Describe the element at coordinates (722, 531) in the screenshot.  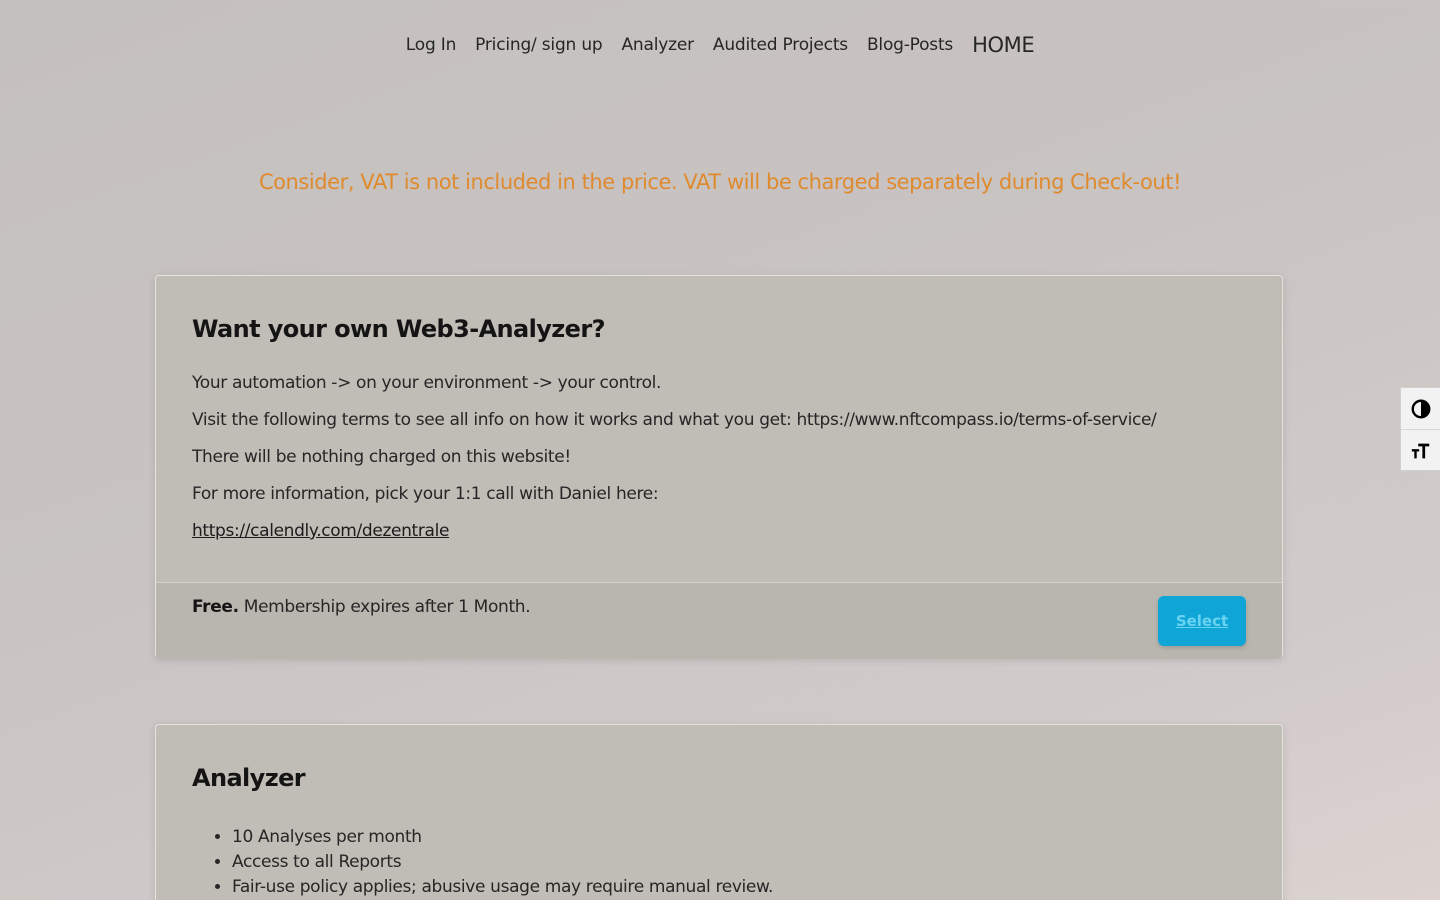
I see `plan-paragraph: https://calendly.com/dezentrale` at that location.